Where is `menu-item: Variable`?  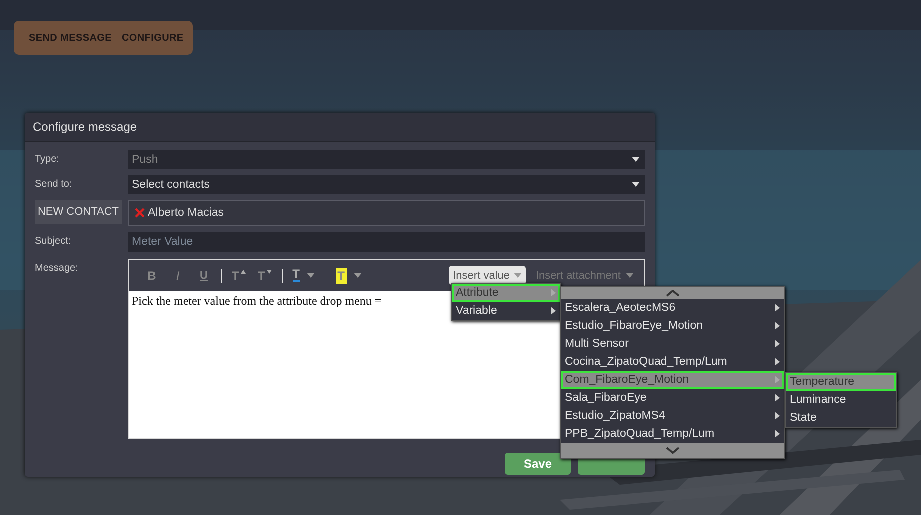
menu-item: Variable is located at coordinates (506, 311).